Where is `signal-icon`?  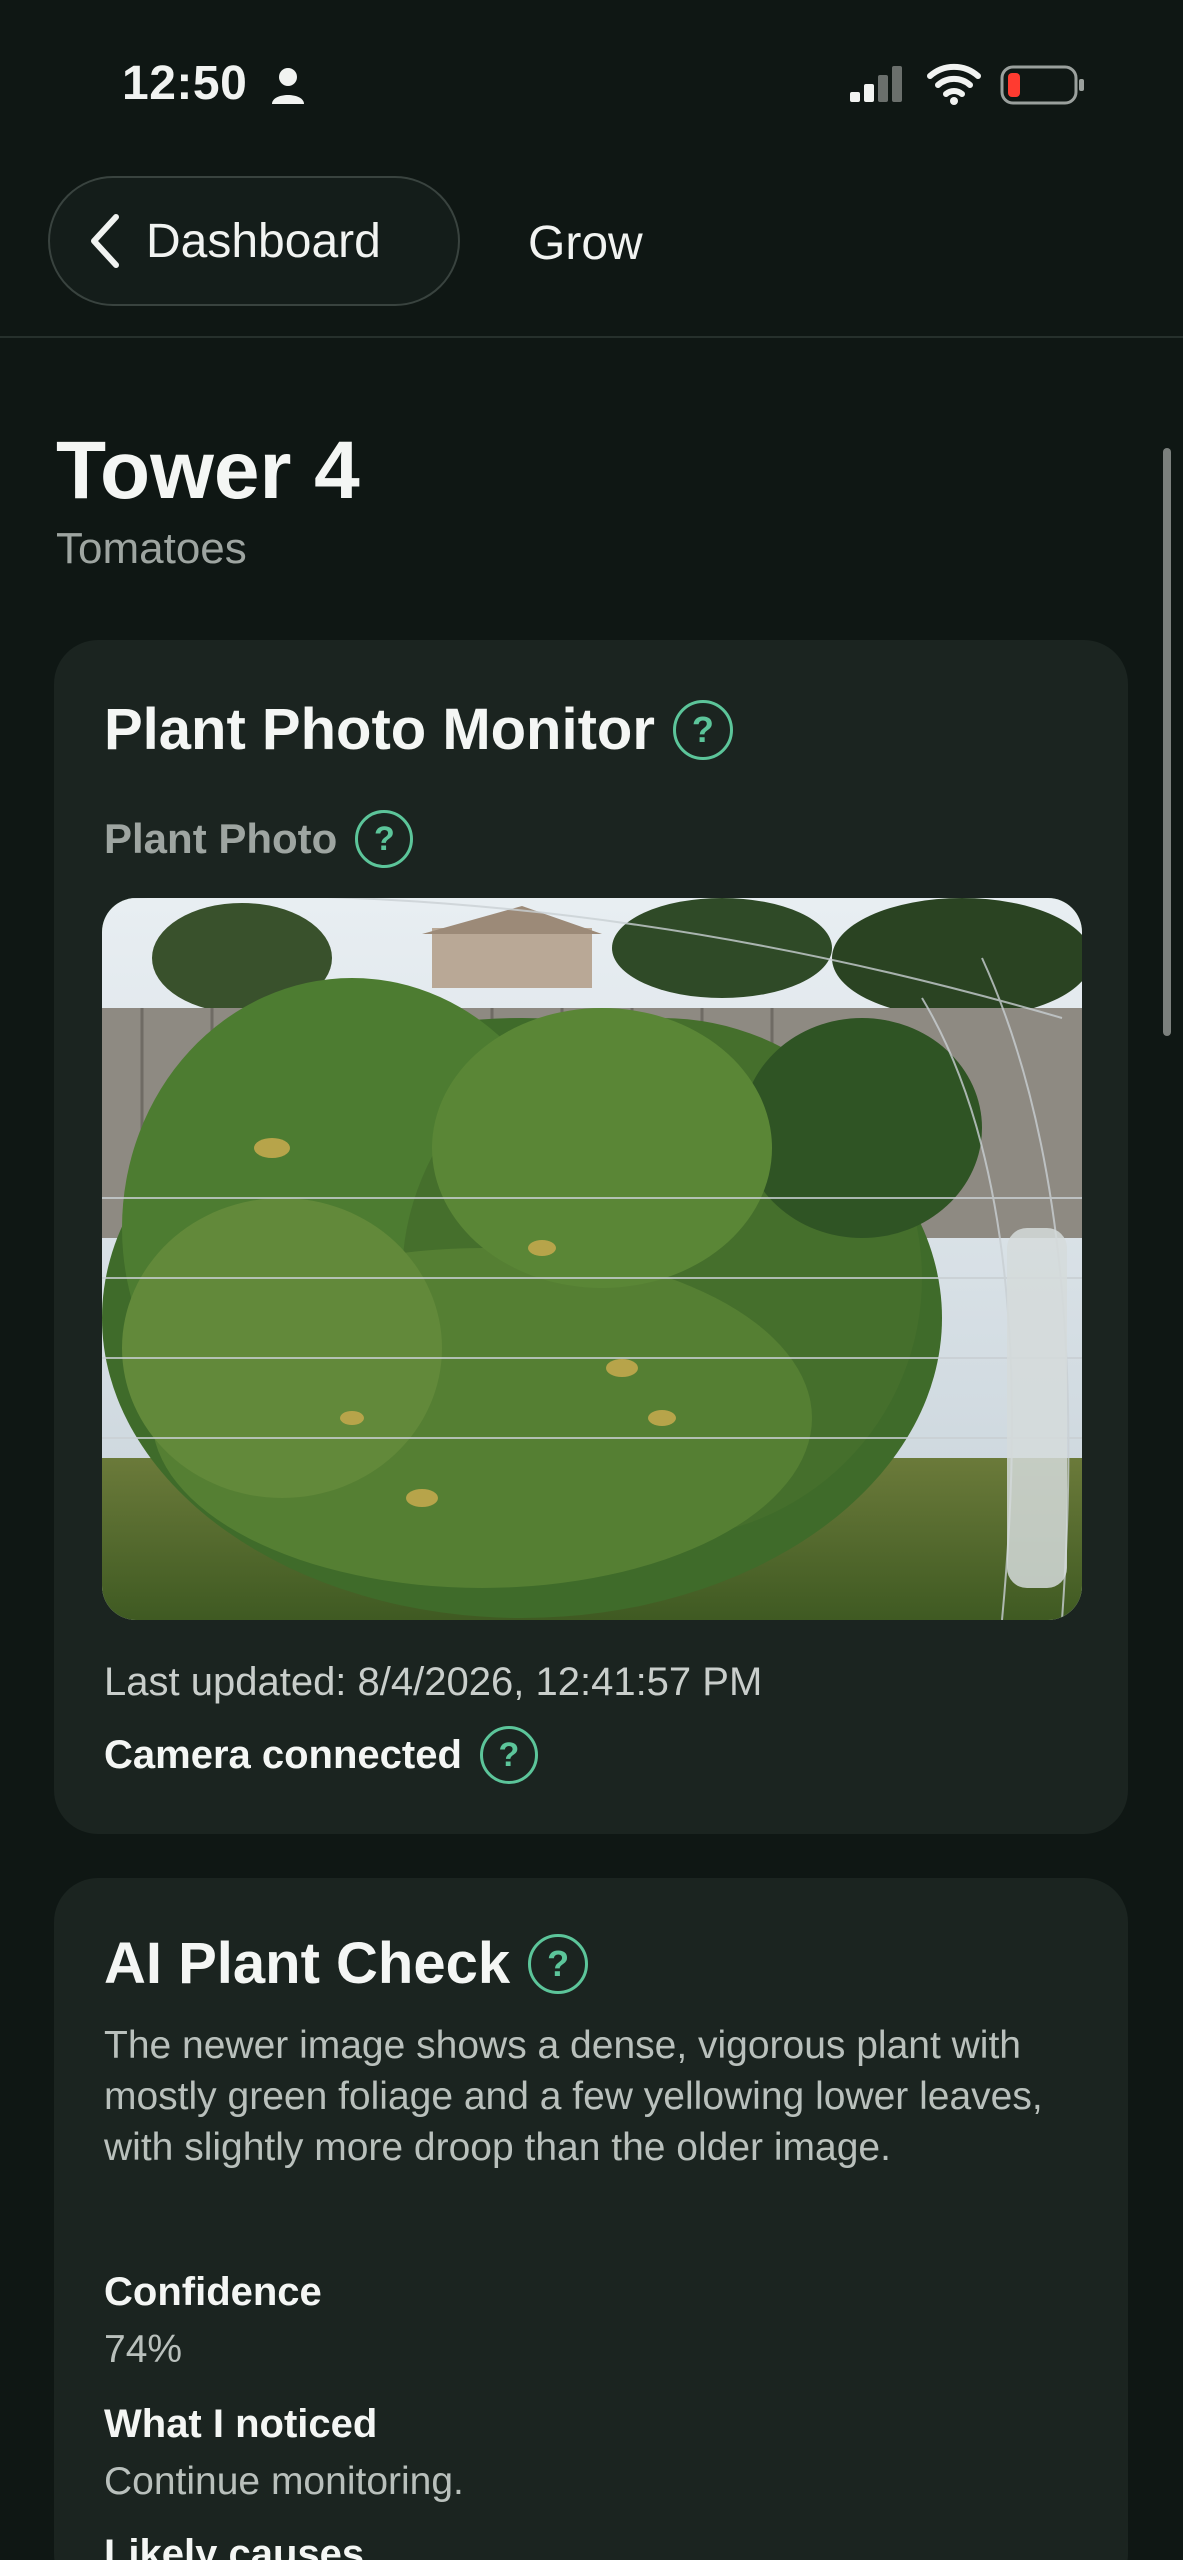 signal-icon is located at coordinates (876, 84).